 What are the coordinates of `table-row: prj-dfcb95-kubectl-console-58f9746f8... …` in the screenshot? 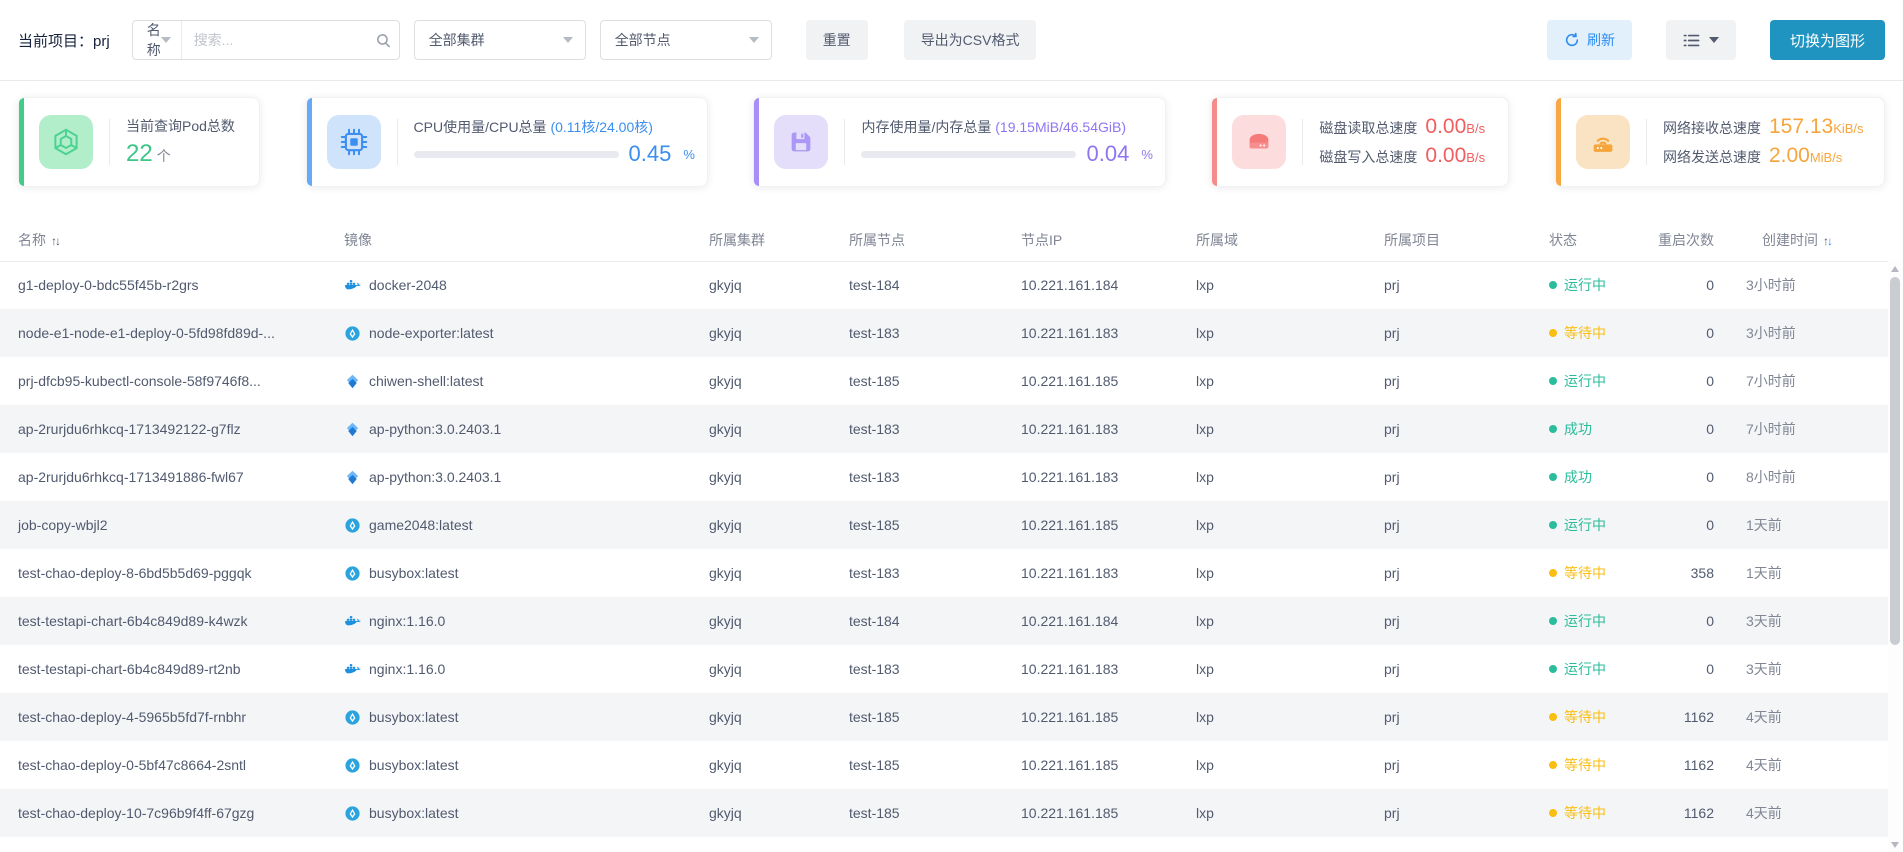 It's located at (944, 381).